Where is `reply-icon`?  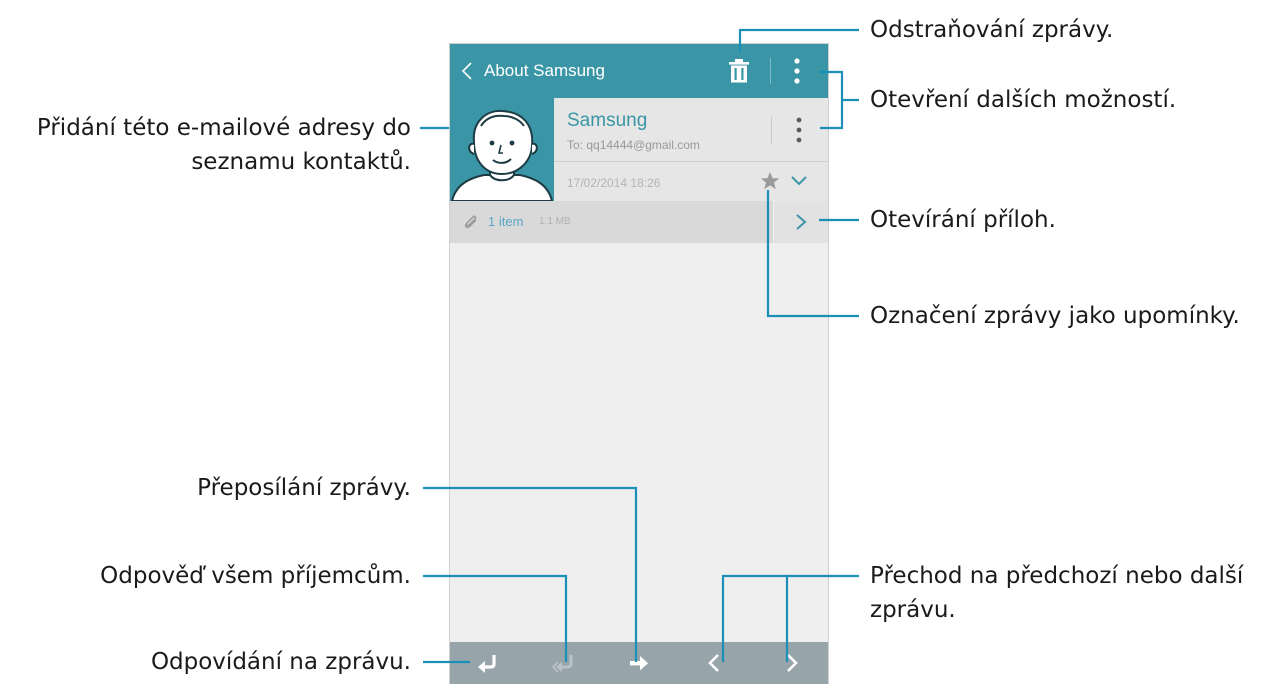 reply-icon is located at coordinates (487, 664).